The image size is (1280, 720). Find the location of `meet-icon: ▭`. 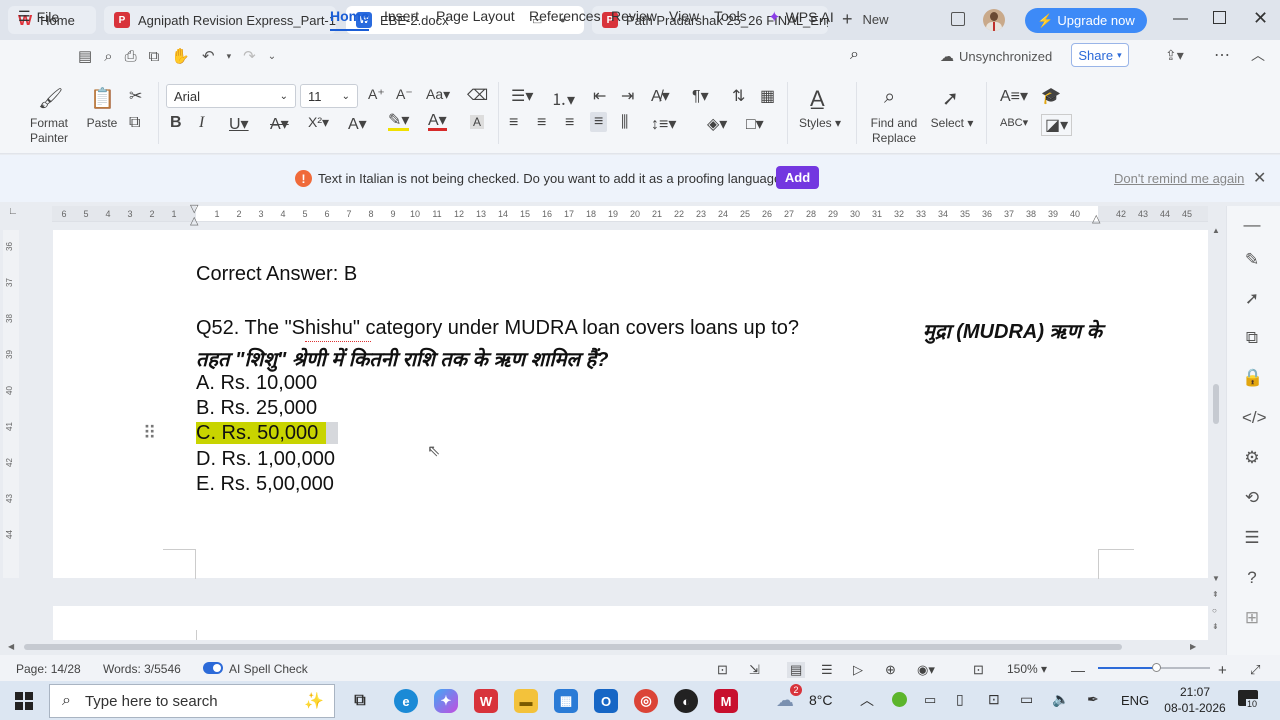

meet-icon: ▭ is located at coordinates (930, 700).